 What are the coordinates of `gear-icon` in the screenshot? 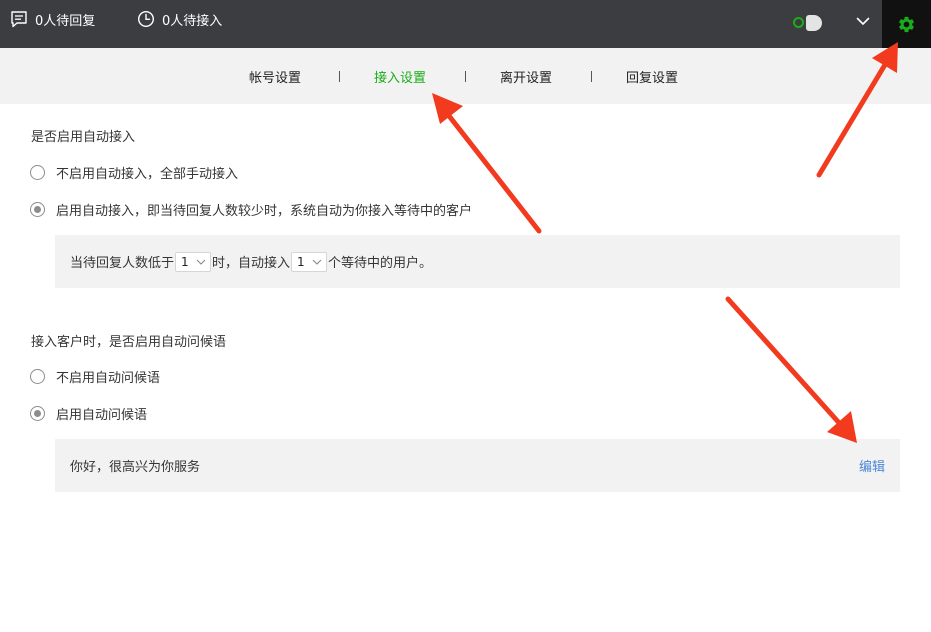 It's located at (906, 24).